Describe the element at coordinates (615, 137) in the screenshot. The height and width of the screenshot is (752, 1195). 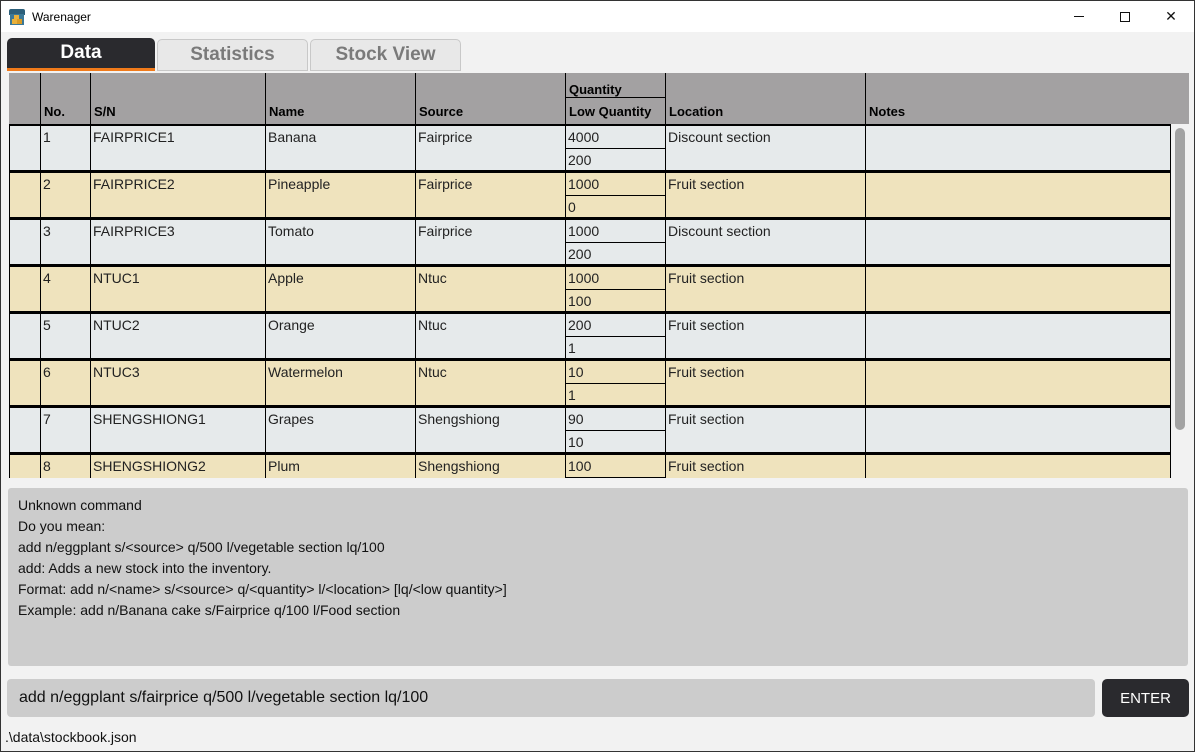
I see `cell-quantity-value: 4000` at that location.